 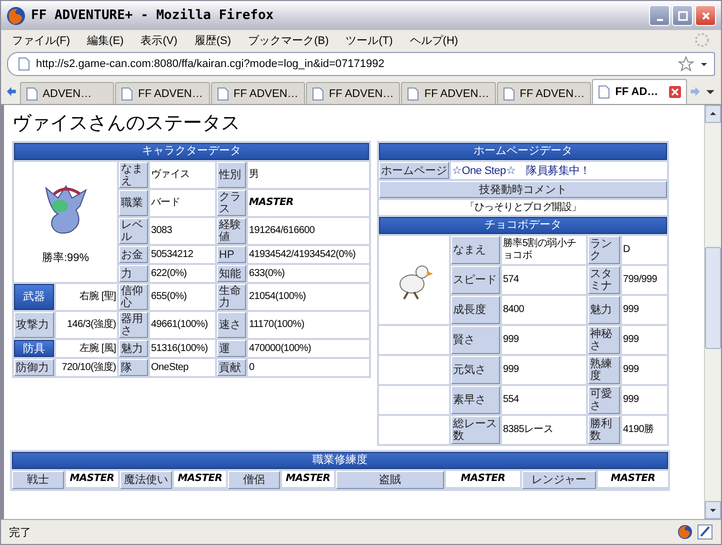 What do you see at coordinates (369, 40) in the screenshot?
I see `menu-item: ツール(T)` at bounding box center [369, 40].